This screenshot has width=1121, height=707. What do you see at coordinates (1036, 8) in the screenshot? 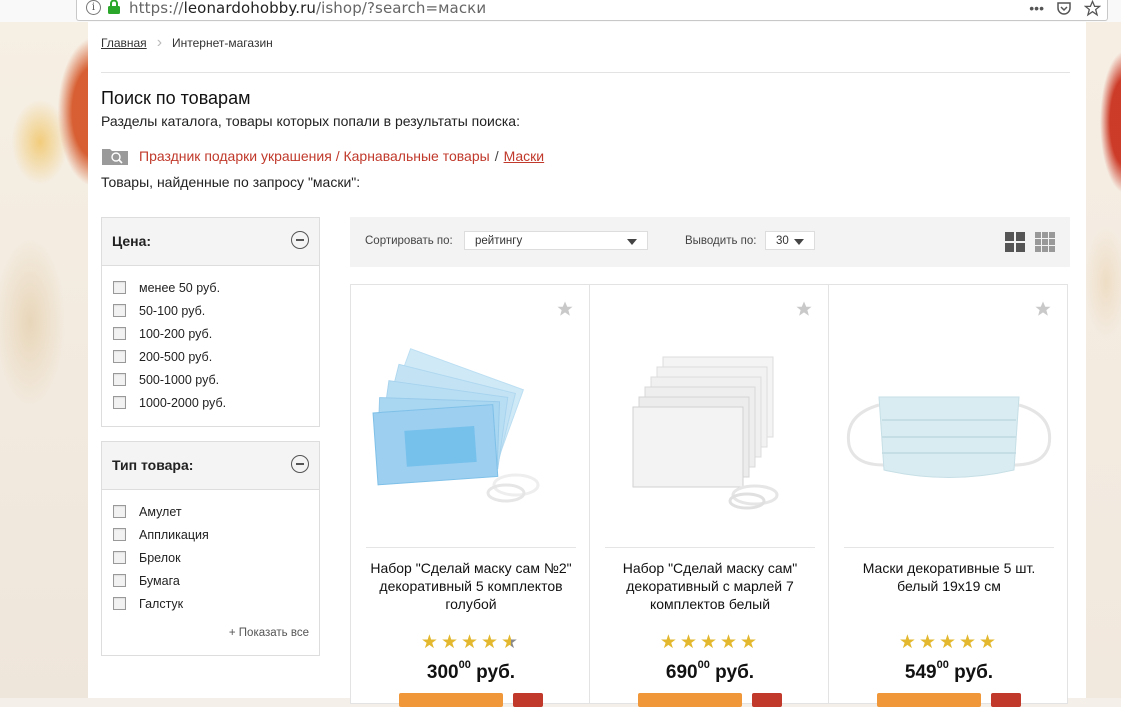
I see `page-actions-icon: •••` at bounding box center [1036, 8].